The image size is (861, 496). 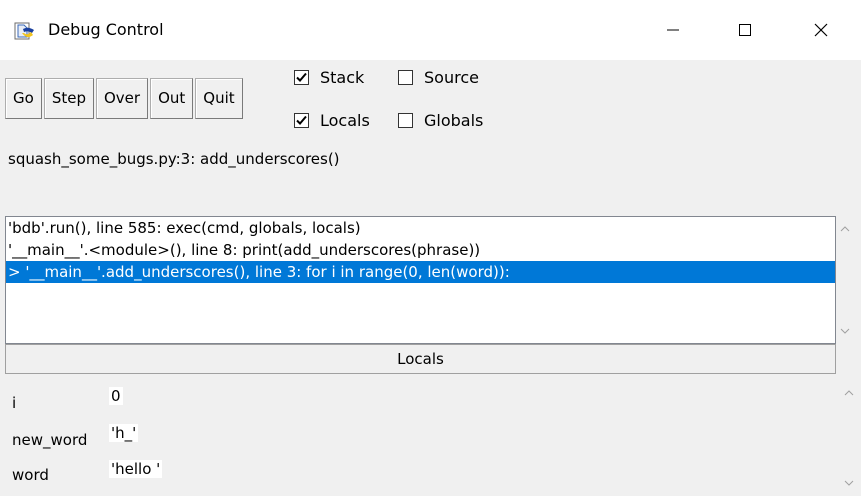 I want to click on title-bar: Debug Control, so click(x=430, y=30).